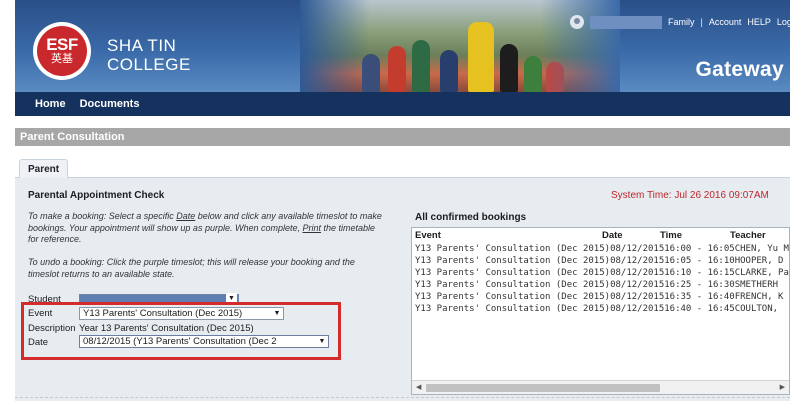  What do you see at coordinates (471, 217) in the screenshot?
I see `bookings-title: All confirmed bookings` at bounding box center [471, 217].